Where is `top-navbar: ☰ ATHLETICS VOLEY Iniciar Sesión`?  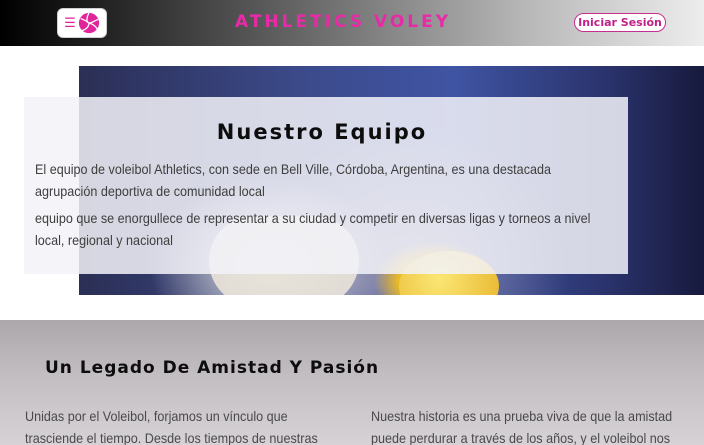 top-navbar: ☰ ATHLETICS VOLEY Iniciar Sesión is located at coordinates (352, 23).